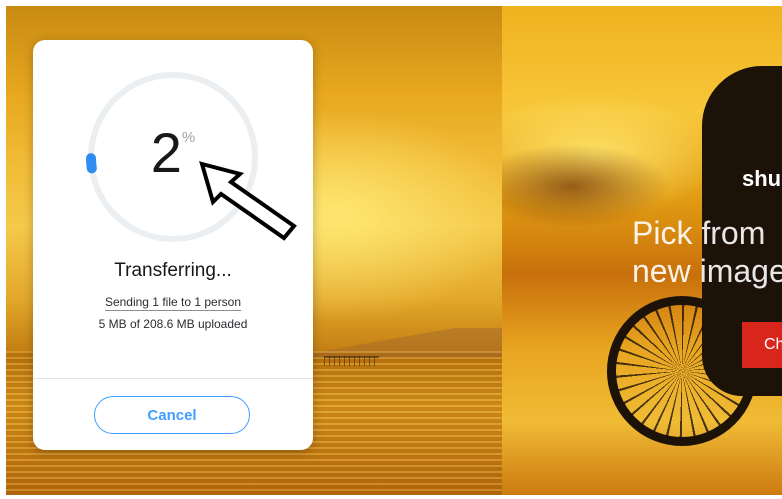 The width and height of the screenshot is (782, 499). What do you see at coordinates (173, 324) in the screenshot?
I see `transfer-uploaded-amount: 5 MB of 208.6 MB uploaded` at bounding box center [173, 324].